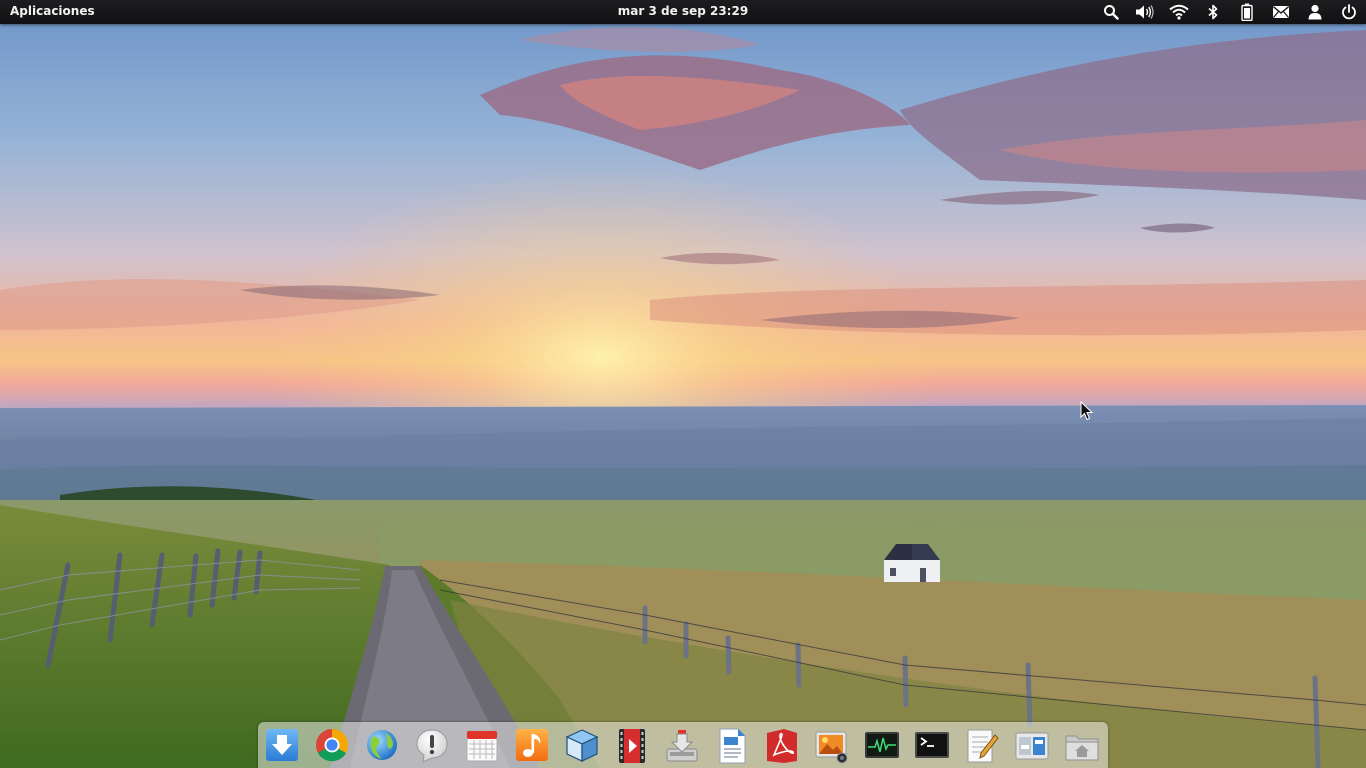  I want to click on volume-indicator, so click(1145, 12).